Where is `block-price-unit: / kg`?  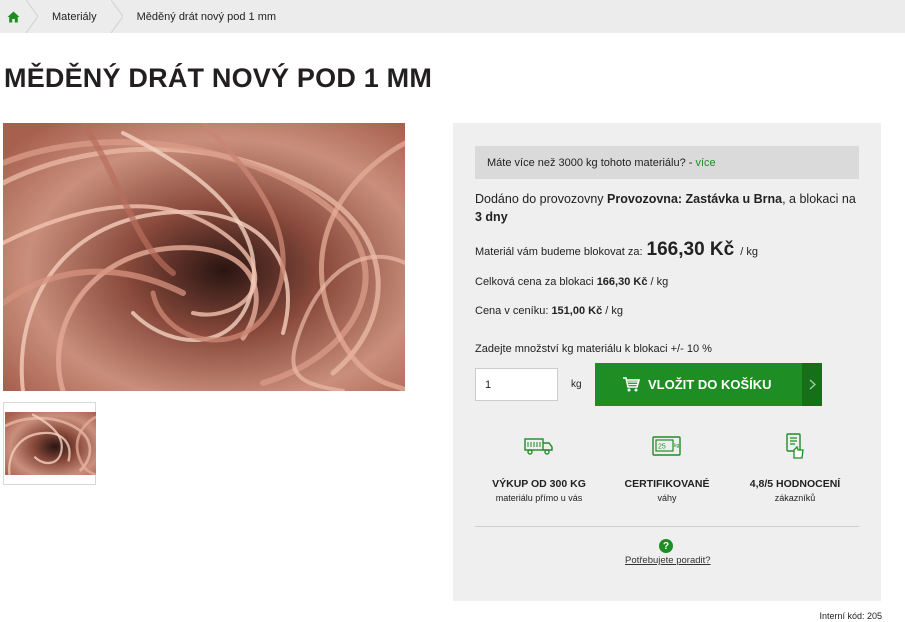
block-price-unit: / kg is located at coordinates (749, 252).